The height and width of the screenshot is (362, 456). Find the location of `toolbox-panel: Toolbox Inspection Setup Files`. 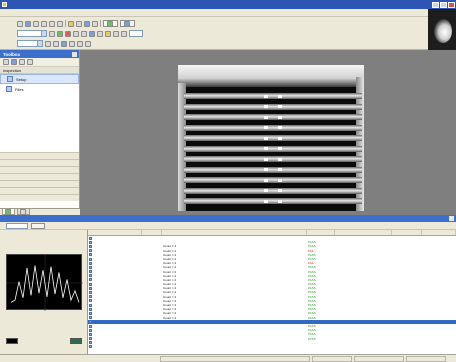

toolbox-panel: Toolbox Inspection Setup Files is located at coordinates (40, 132).